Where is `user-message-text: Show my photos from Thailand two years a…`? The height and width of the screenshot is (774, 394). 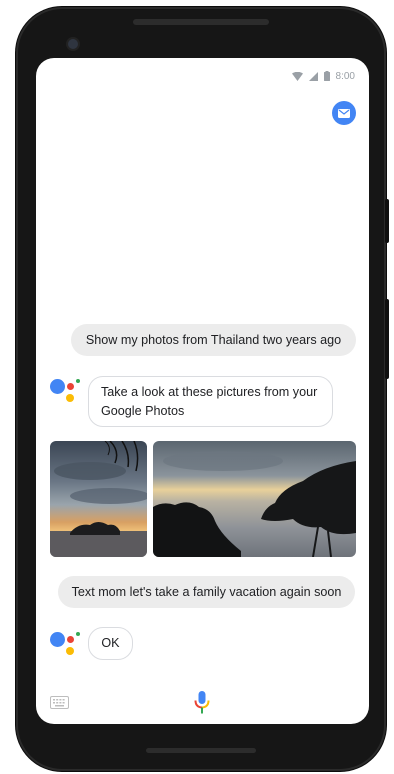
user-message-text: Show my photos from Thailand two years a… is located at coordinates (213, 340).